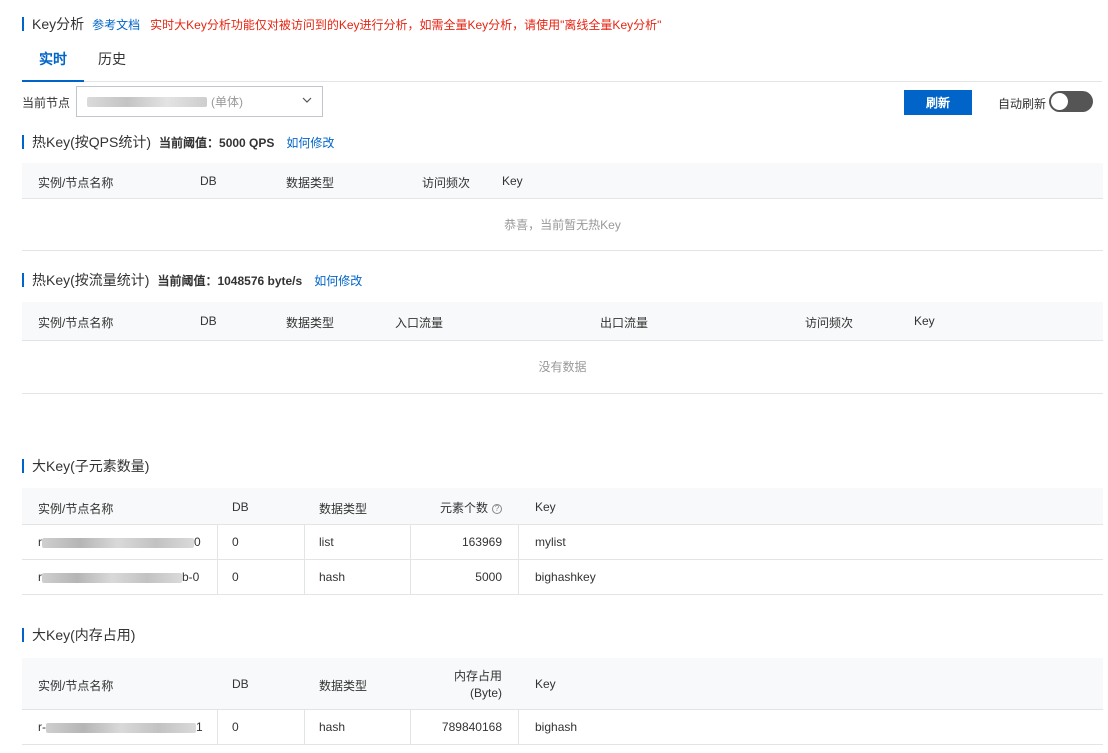  Describe the element at coordinates (42, 727) in the screenshot. I see `node-name-prefix: r-` at that location.